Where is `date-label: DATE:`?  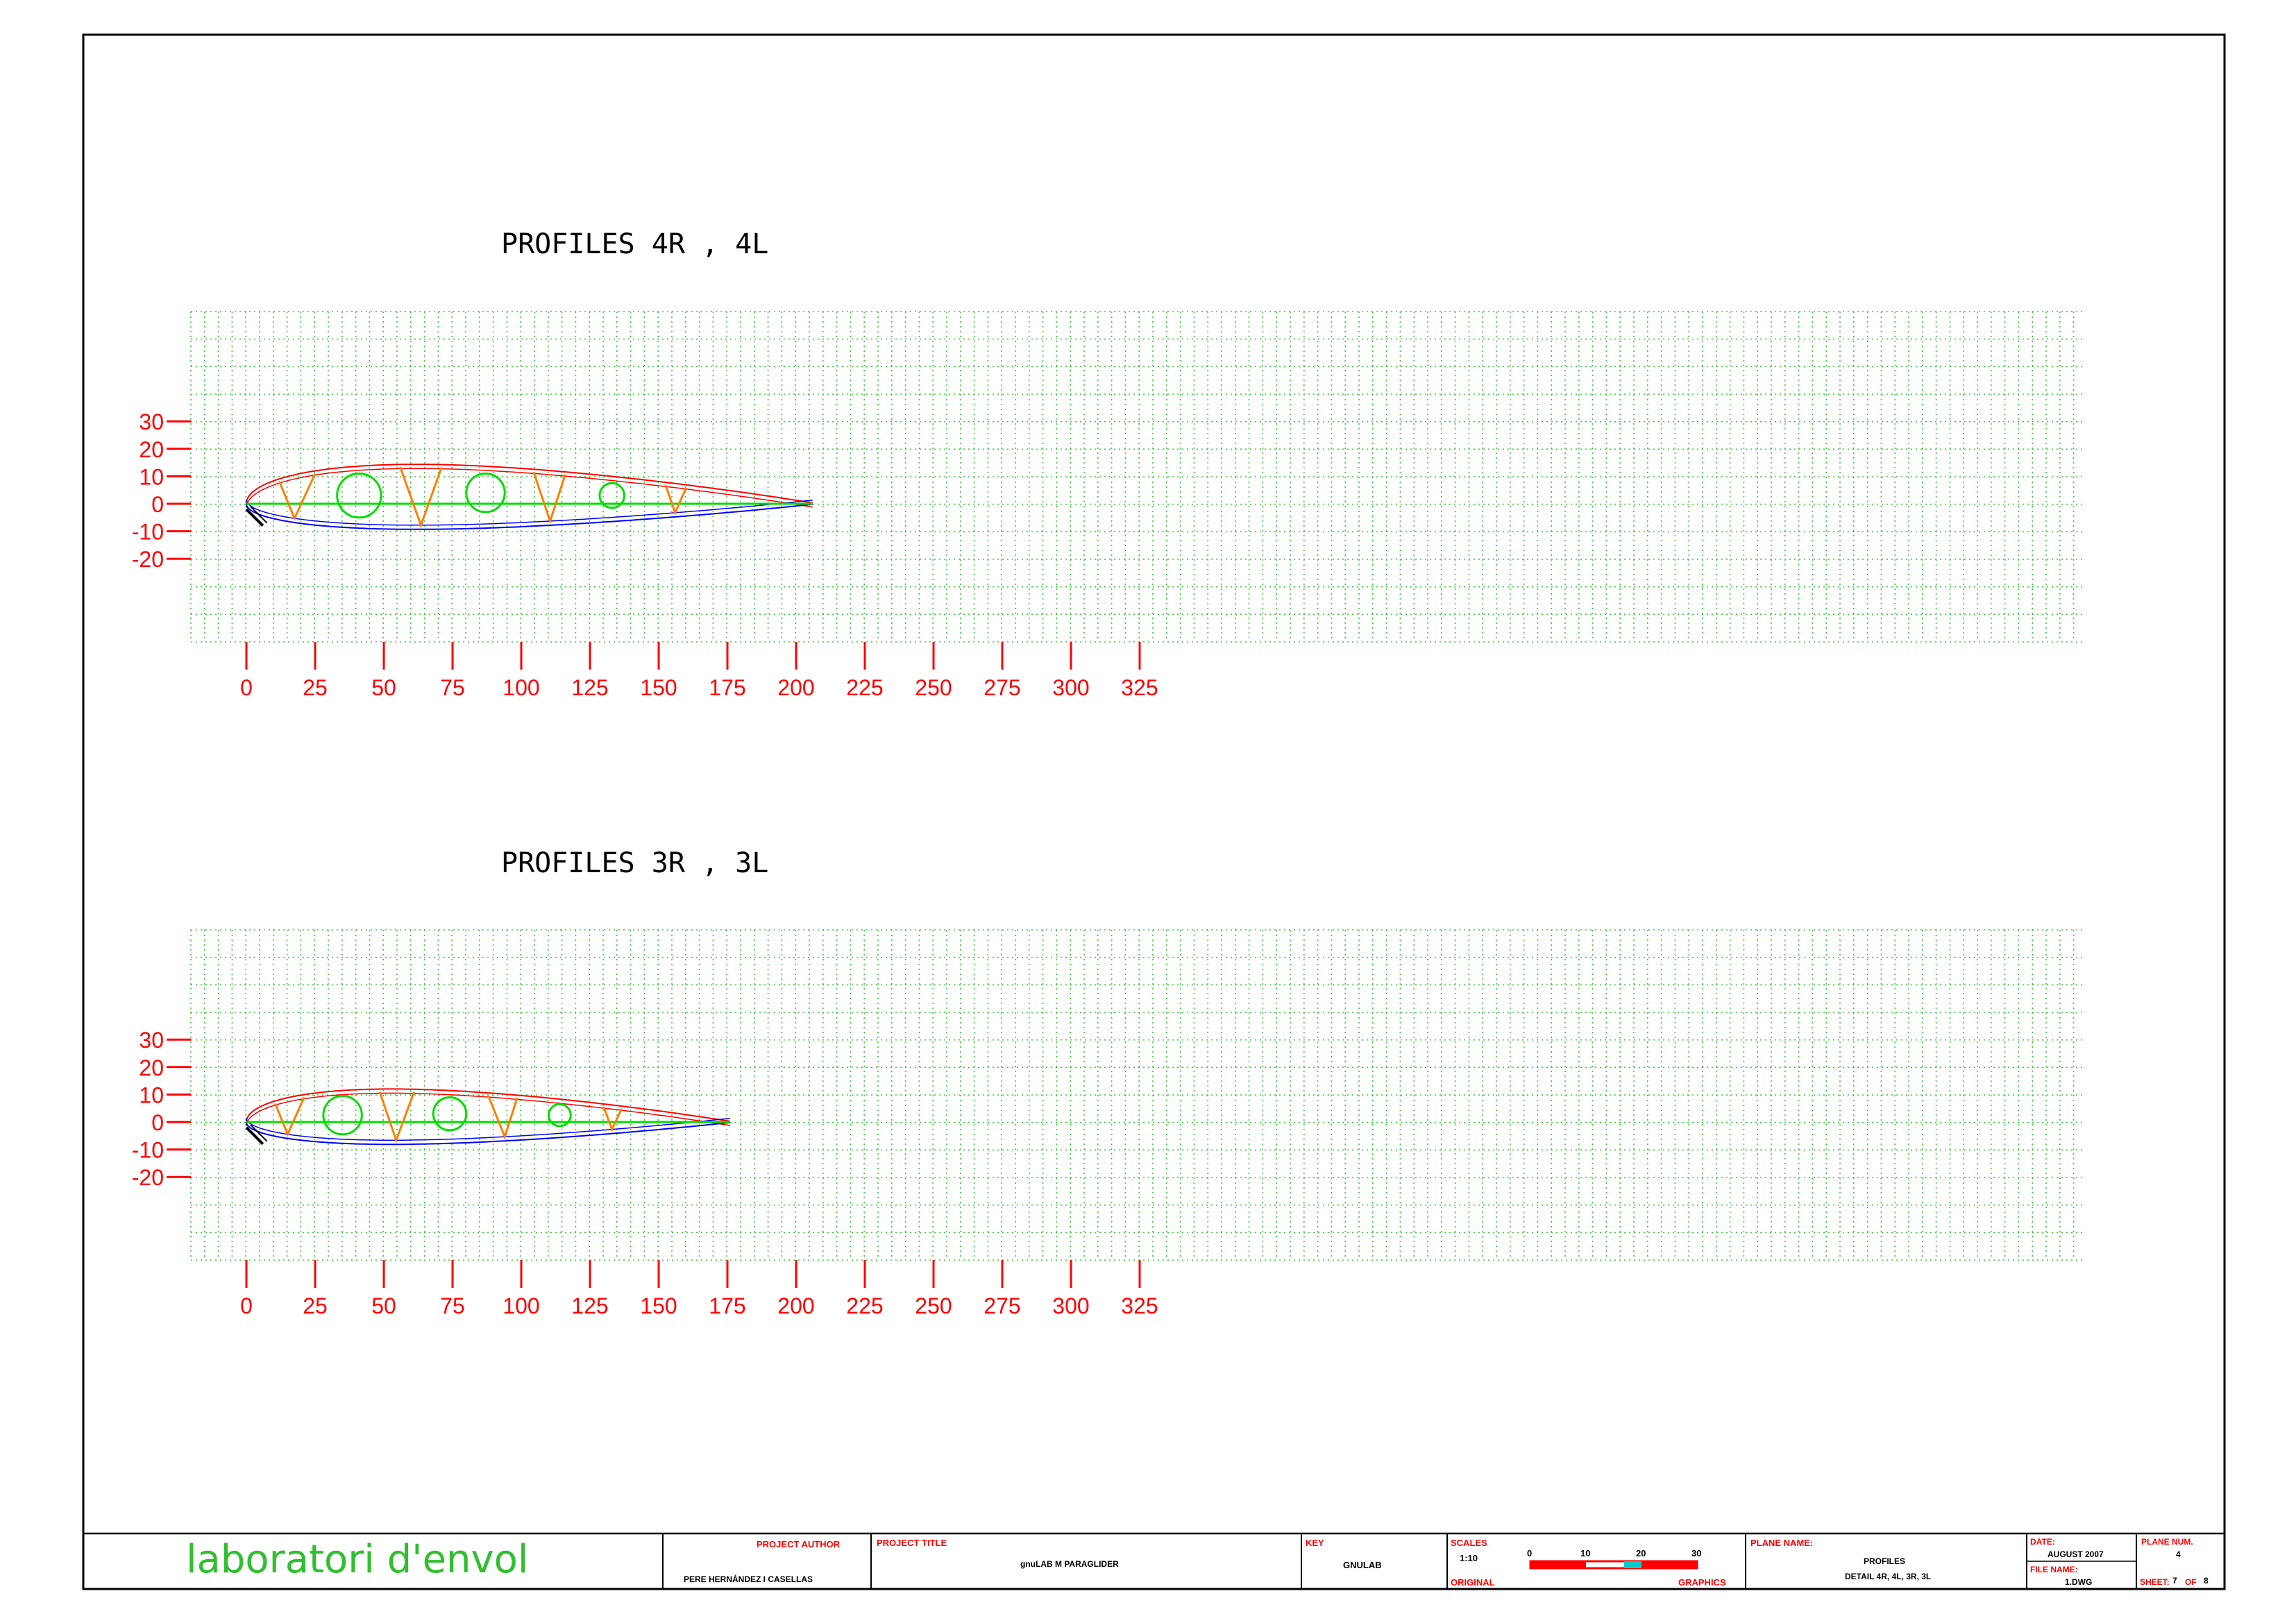
date-label: DATE: is located at coordinates (2043, 1542).